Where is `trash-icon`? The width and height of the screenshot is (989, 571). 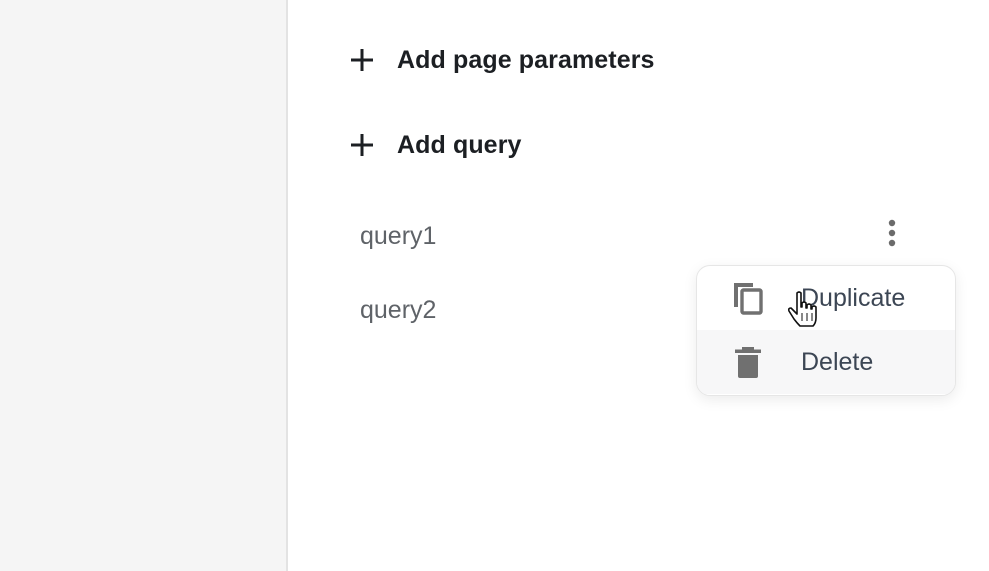 trash-icon is located at coordinates (748, 362).